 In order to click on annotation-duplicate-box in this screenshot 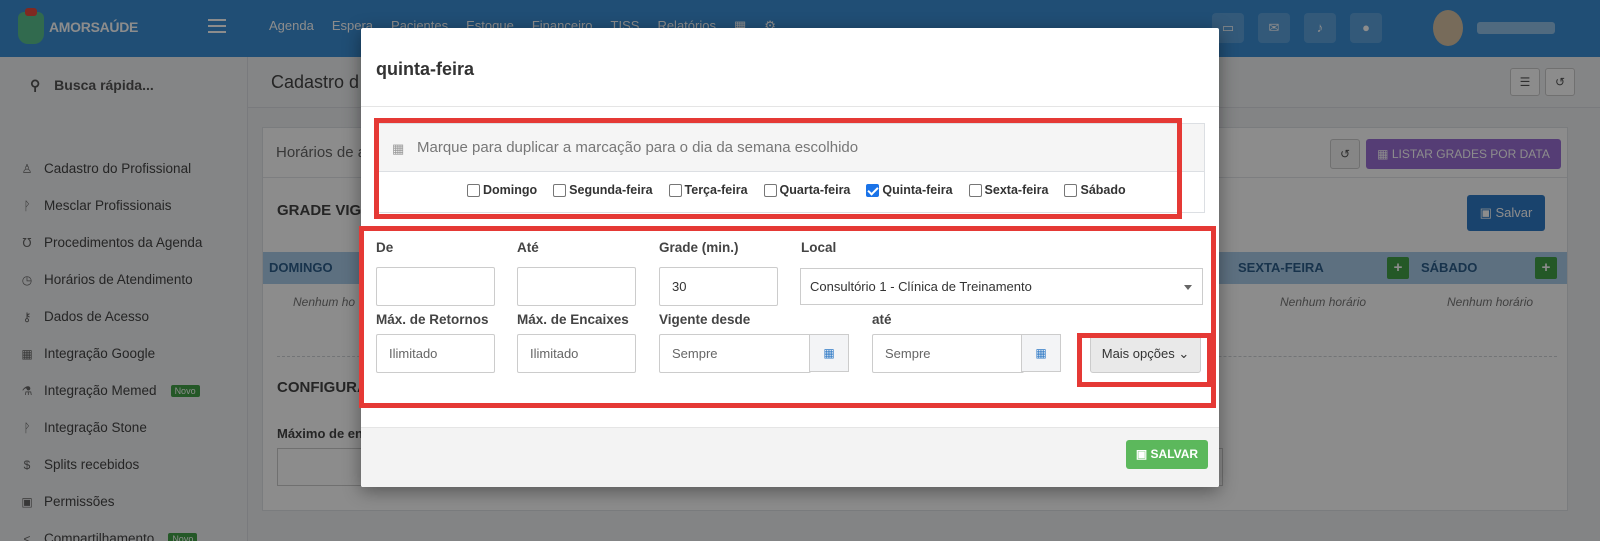, I will do `click(778, 168)`.